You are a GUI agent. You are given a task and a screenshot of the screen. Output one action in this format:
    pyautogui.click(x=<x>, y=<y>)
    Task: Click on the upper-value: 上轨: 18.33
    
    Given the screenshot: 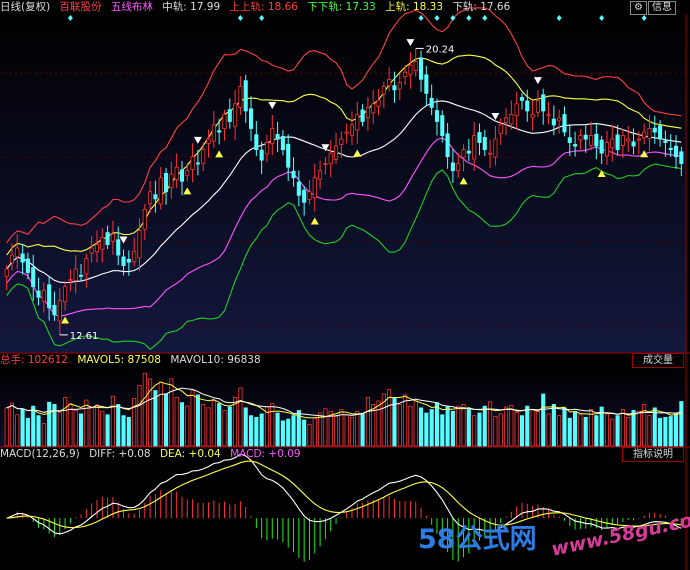 What is the action you would take?
    pyautogui.click(x=414, y=7)
    